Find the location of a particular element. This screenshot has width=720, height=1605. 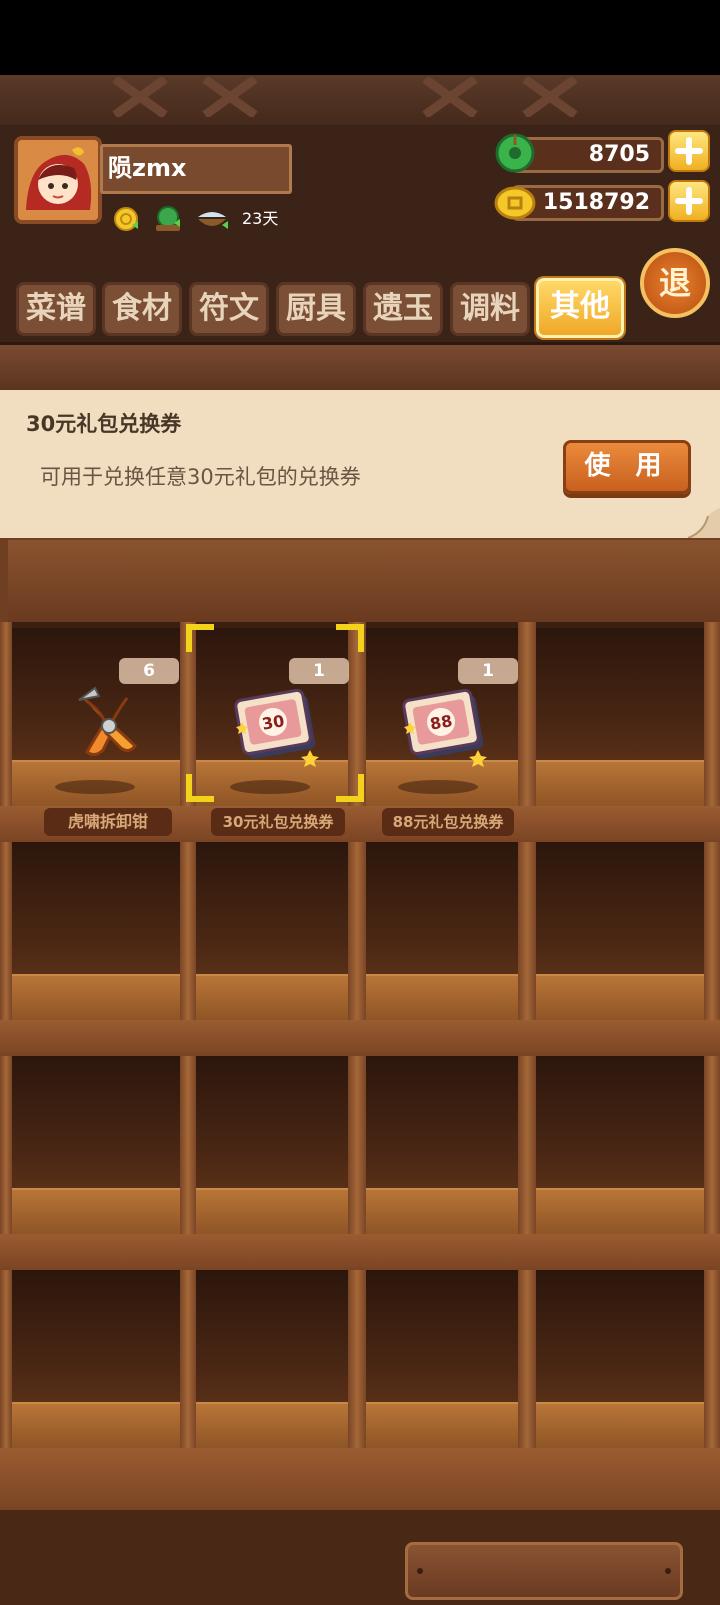

item-info-title: 30元礼包兑换券 is located at coordinates (104, 424).